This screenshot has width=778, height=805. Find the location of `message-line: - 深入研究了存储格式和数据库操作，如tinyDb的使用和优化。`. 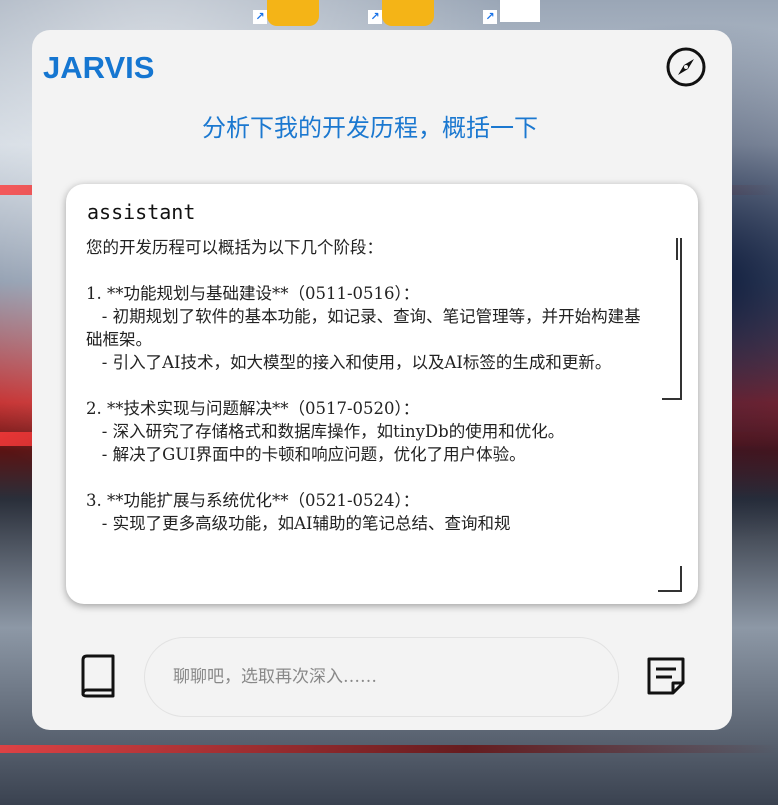

message-line: - 深入研究了存储格式和数据库操作，如tinyDb的使用和优化。 is located at coordinates (325, 431).